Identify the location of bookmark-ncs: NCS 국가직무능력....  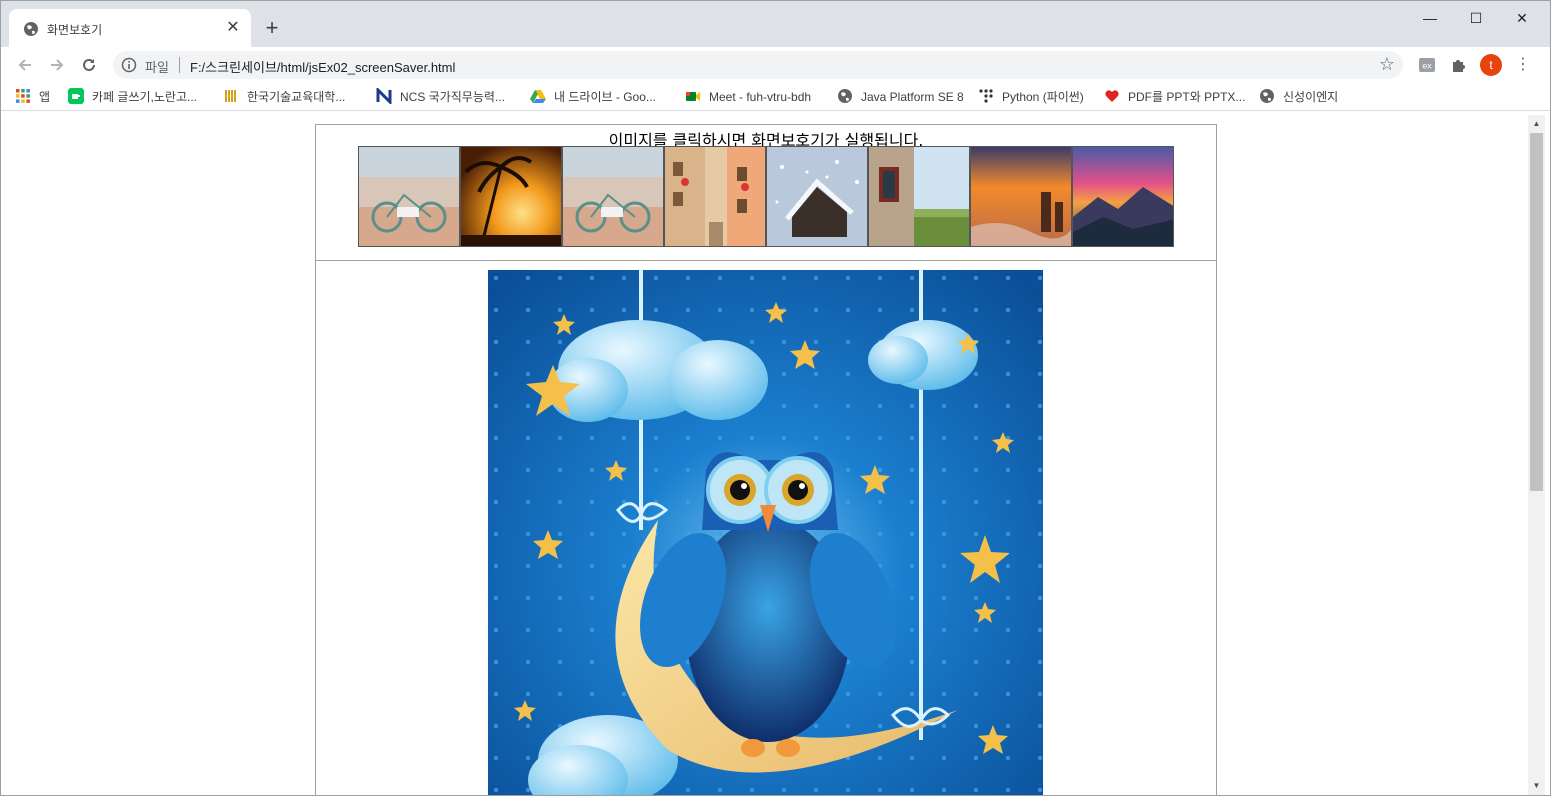
(440, 97).